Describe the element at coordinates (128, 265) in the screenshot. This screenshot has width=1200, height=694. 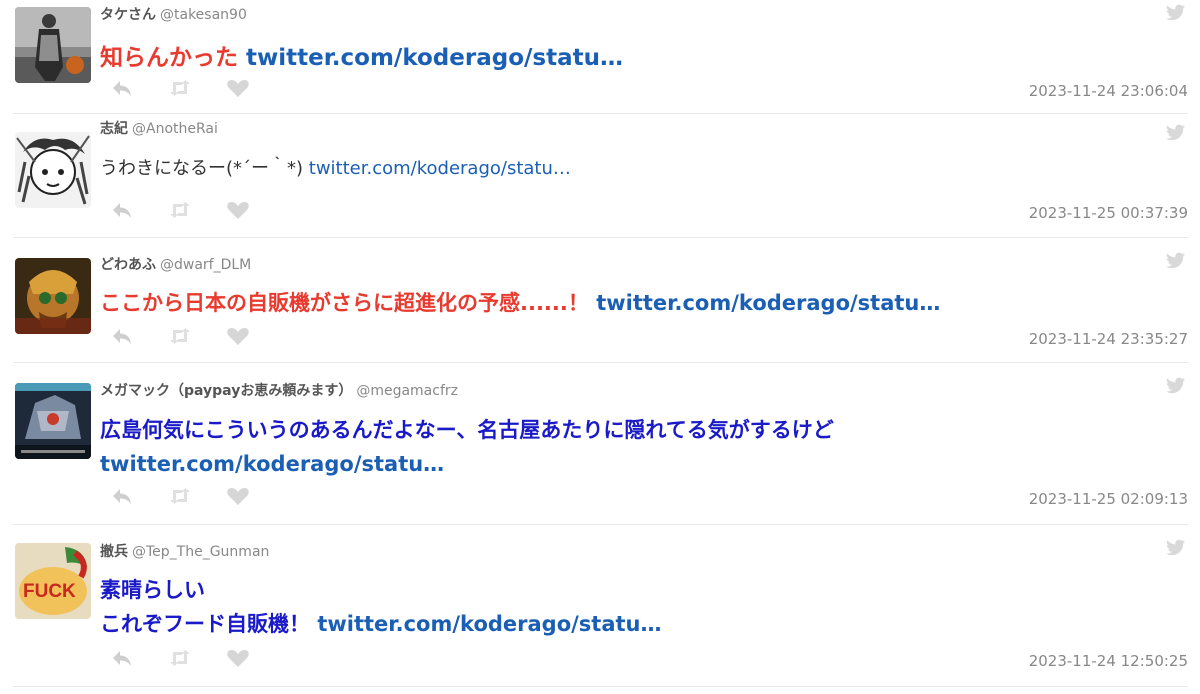
I see `user-name: どわあふ` at that location.